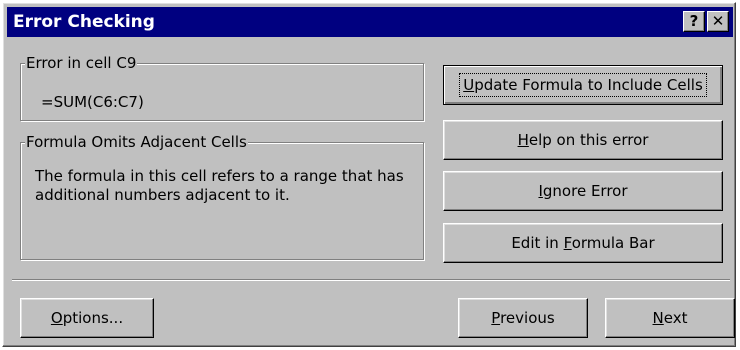  I want to click on formula-text: =SUM(C6:C7), so click(92, 102).